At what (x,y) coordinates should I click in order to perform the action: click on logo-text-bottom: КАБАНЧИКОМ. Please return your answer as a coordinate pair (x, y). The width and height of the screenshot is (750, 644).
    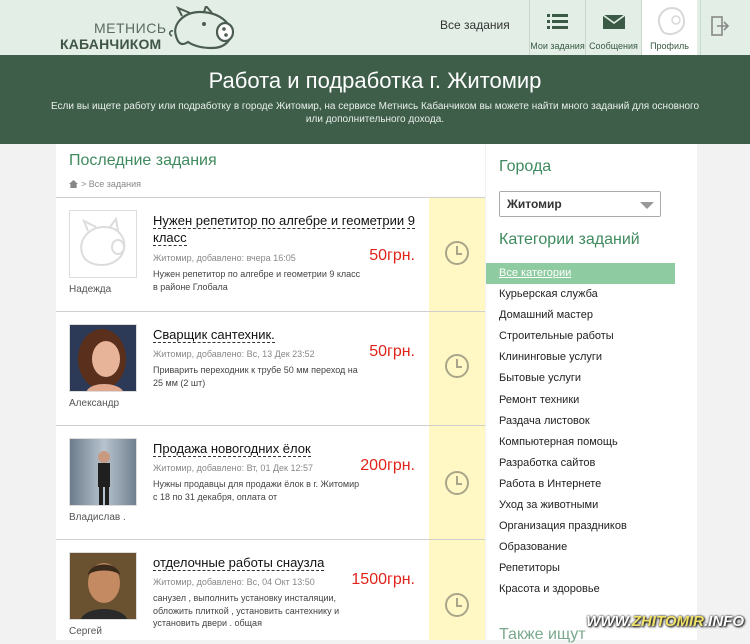
    Looking at the image, I should click on (111, 44).